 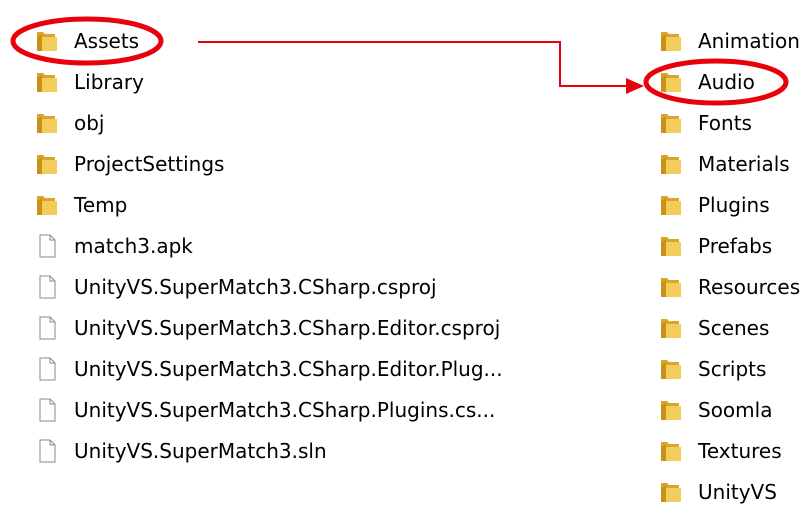 What do you see at coordinates (744, 163) in the screenshot?
I see `item-label: Materials` at bounding box center [744, 163].